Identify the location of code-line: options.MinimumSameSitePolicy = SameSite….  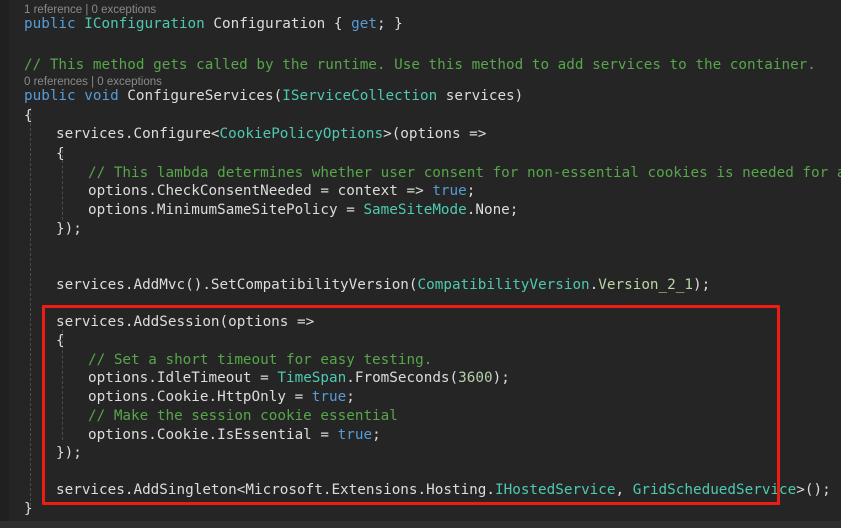
(303, 210).